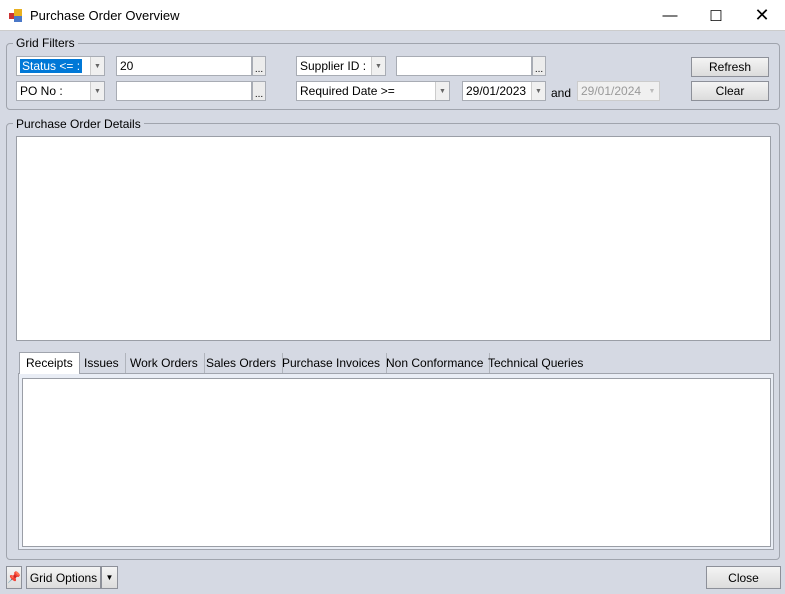  What do you see at coordinates (78, 124) in the screenshot?
I see `details-label: Purchase Order Details` at bounding box center [78, 124].